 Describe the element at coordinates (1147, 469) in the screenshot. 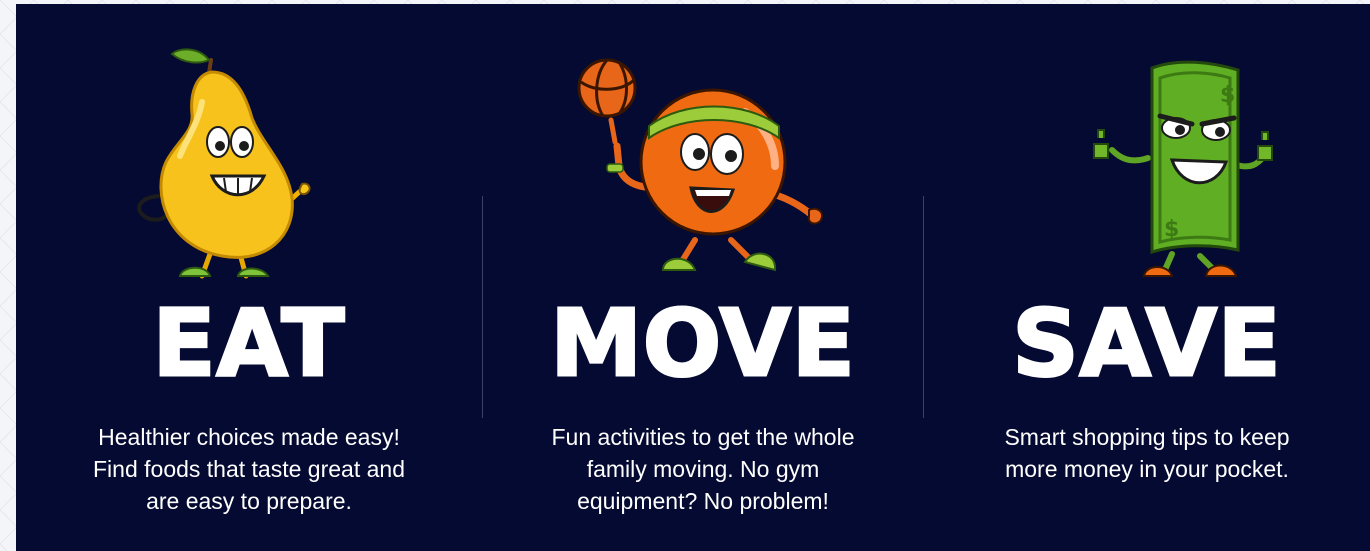

I see `save-description-line-2: more money in your pocket.` at that location.